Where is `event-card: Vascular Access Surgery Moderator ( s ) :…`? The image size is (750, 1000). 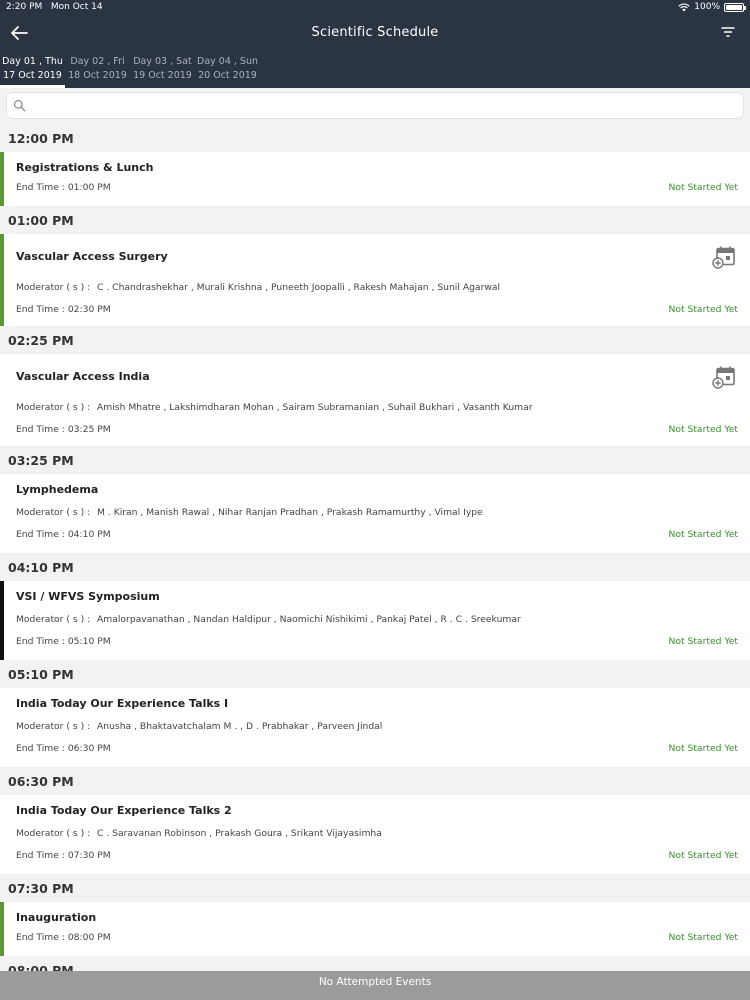
event-card: Vascular Access Surgery Moderator ( s ) :… is located at coordinates (375, 280).